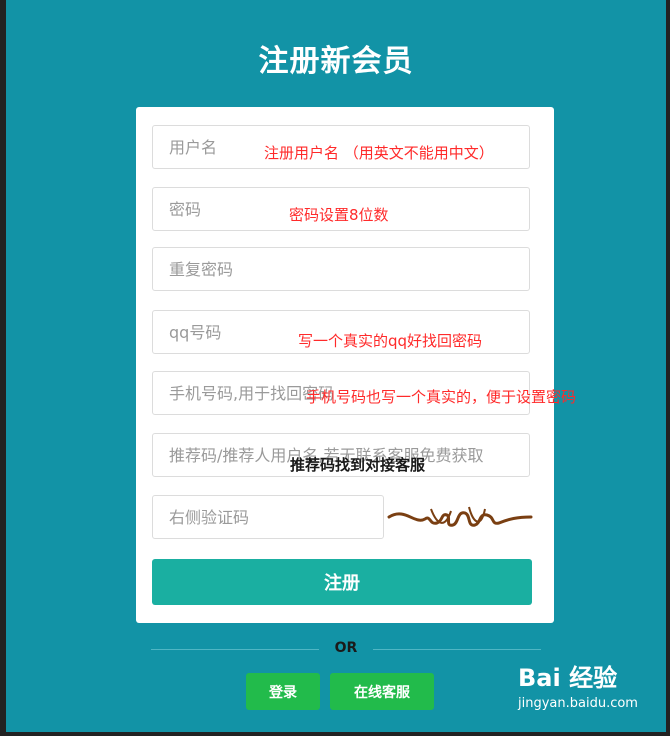  Describe the element at coordinates (578, 703) in the screenshot. I see `watermark-url: jingyan.baidu.com` at that location.